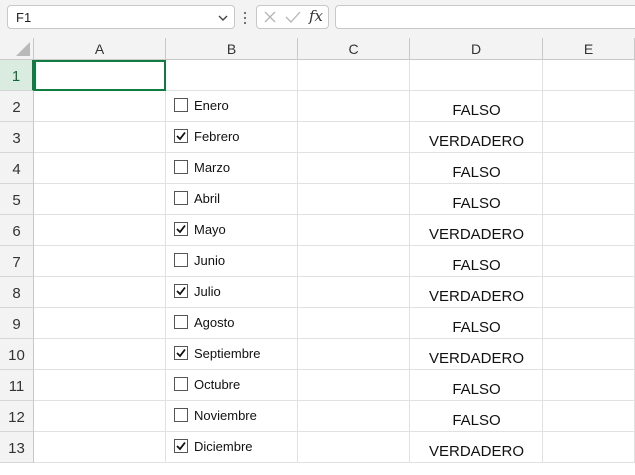 This screenshot has width=635, height=475. Describe the element at coordinates (181, 415) in the screenshot. I see `checkbox-noviembre` at that location.